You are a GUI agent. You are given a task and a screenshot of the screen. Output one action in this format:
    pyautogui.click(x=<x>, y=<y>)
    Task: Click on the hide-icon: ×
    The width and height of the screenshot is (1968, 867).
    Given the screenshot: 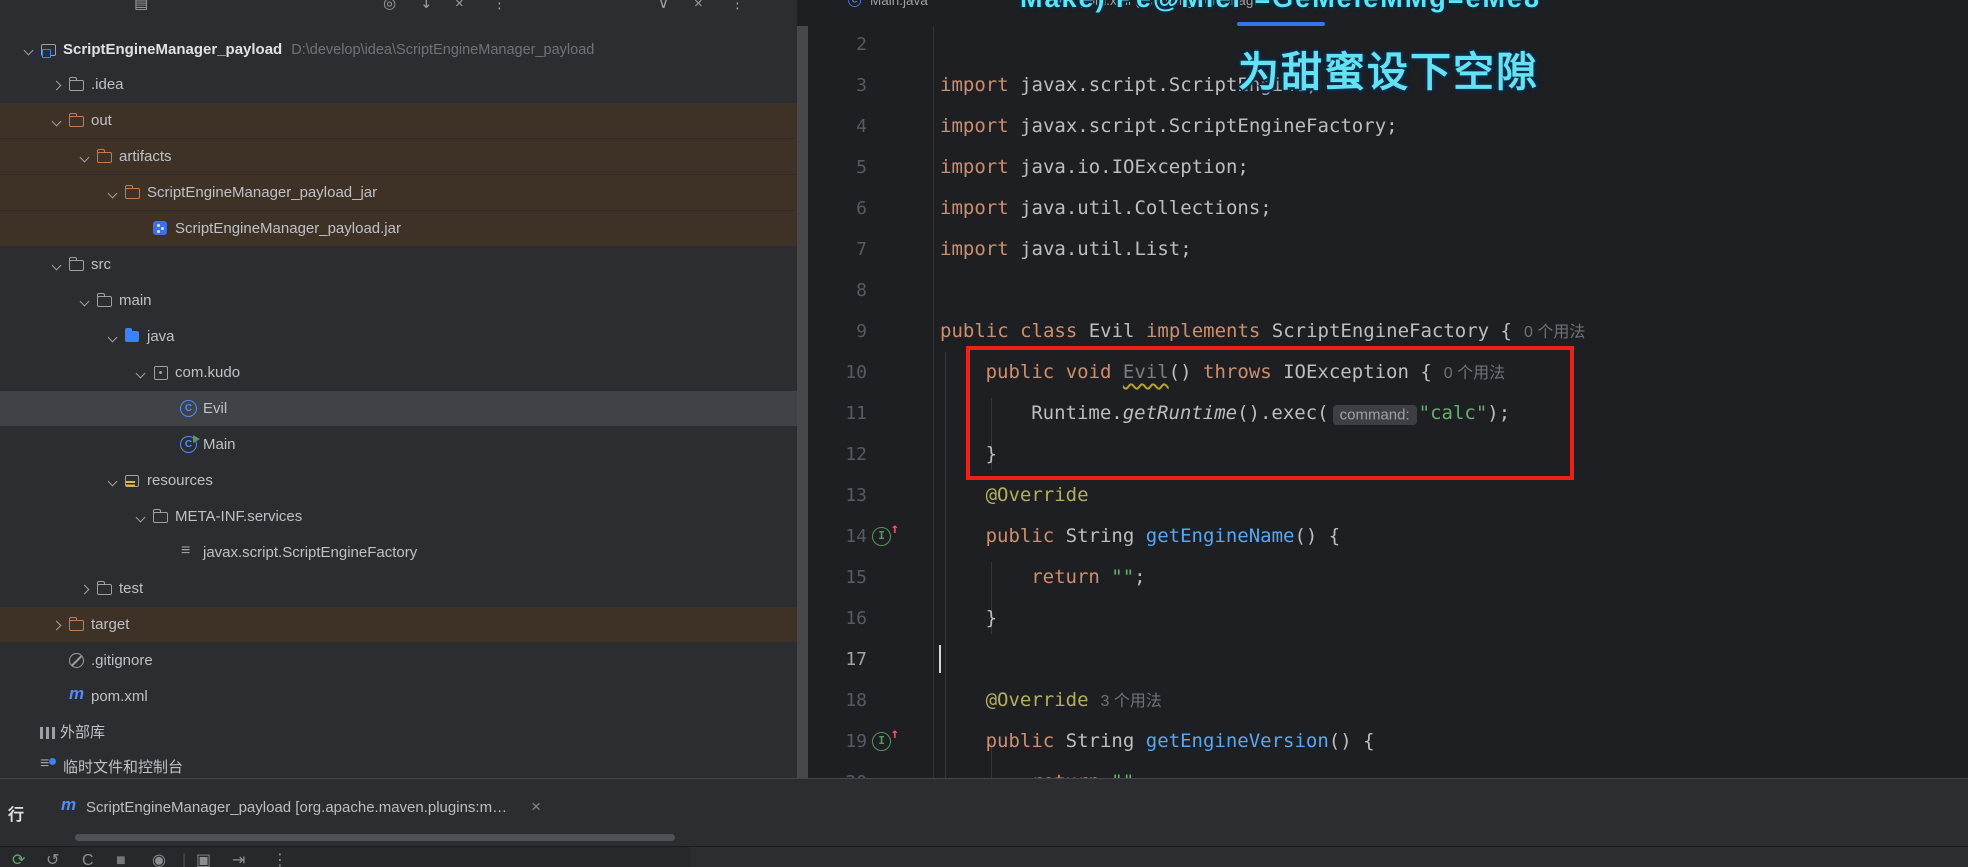 What is the action you would take?
    pyautogui.click(x=698, y=6)
    